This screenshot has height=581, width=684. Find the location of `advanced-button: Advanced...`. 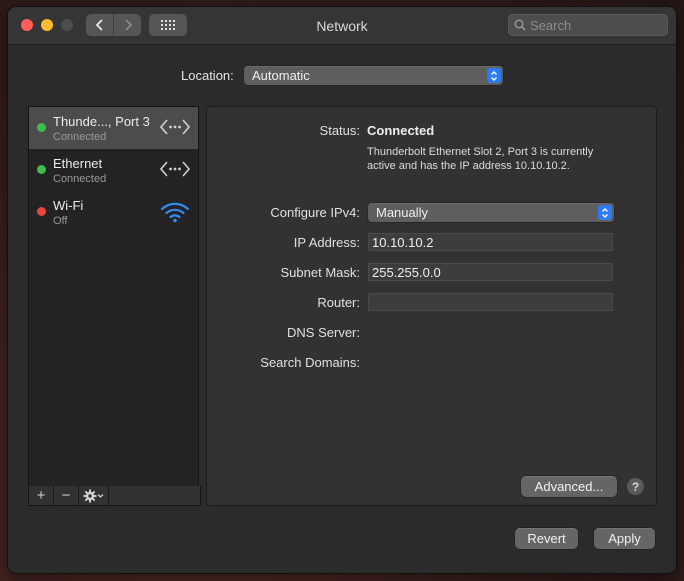

advanced-button: Advanced... is located at coordinates (569, 486).